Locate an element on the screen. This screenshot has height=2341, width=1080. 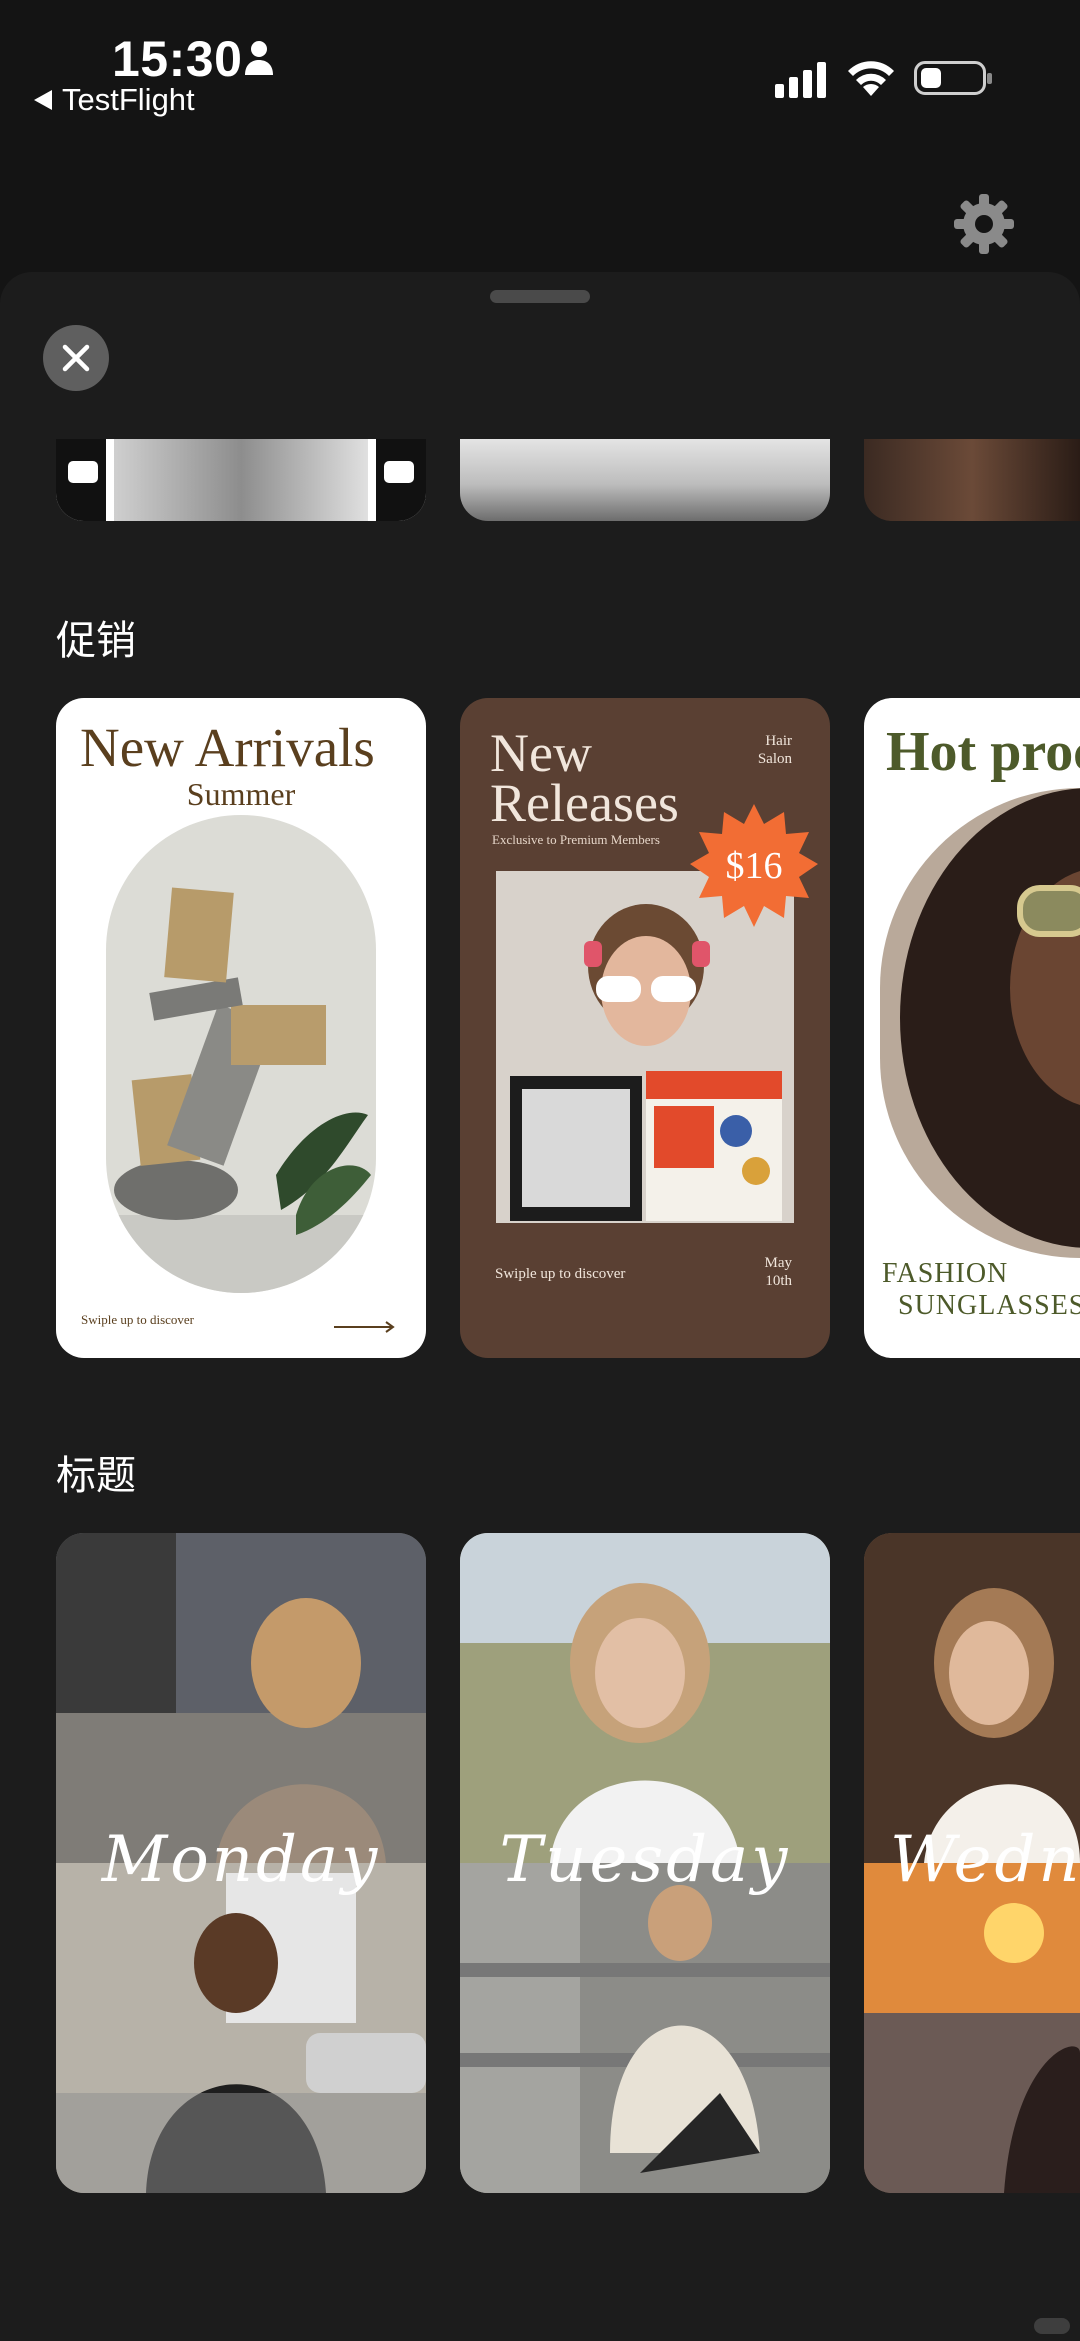
template-card-monday: Monday is located at coordinates (241, 1863).